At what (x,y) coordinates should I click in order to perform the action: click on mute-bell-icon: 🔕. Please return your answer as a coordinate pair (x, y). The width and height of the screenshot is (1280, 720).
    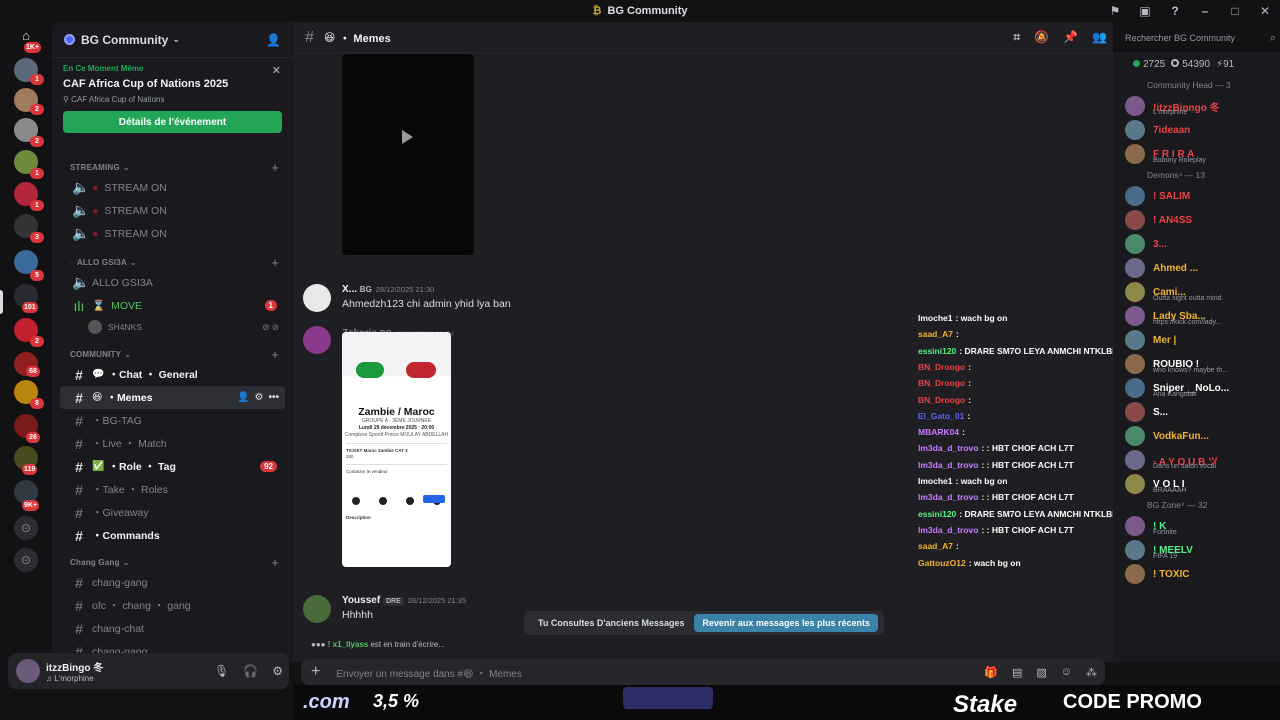
    Looking at the image, I should click on (1041, 37).